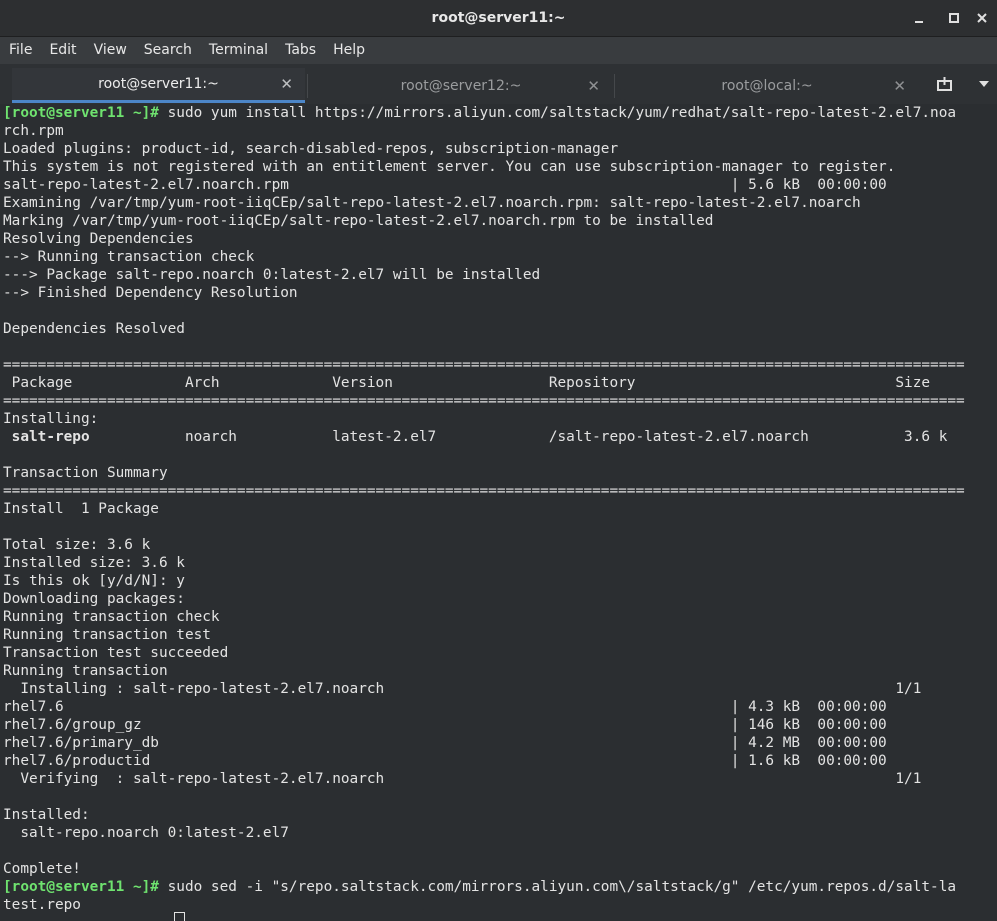 The width and height of the screenshot is (997, 921). I want to click on line-text: rhel7.6 | 4.3 kB 00:00:00, so click(445, 707).